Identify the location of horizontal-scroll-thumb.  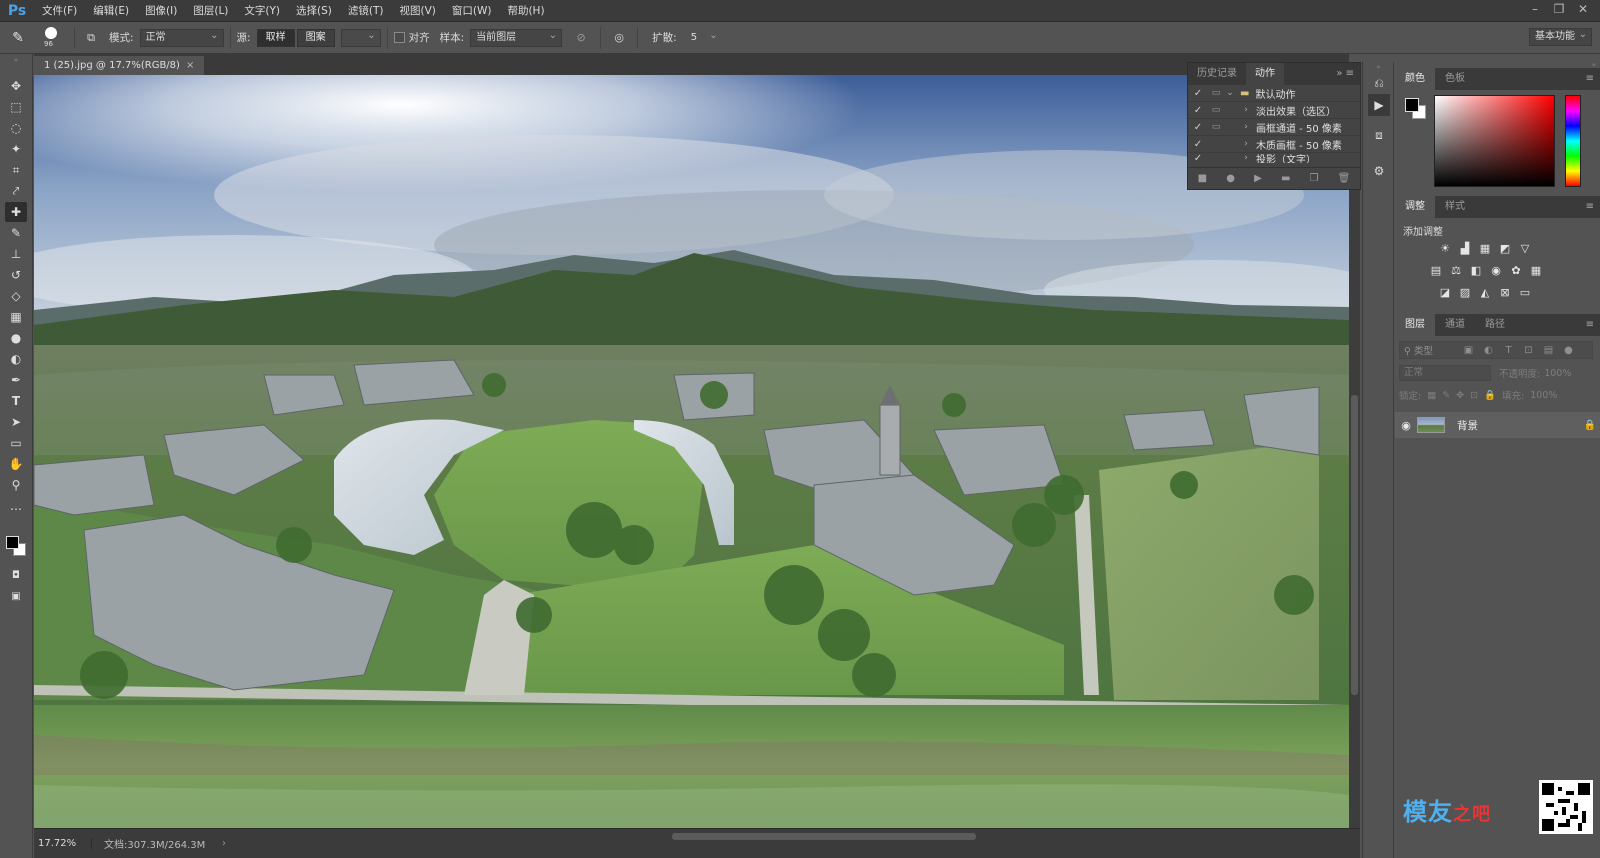
(824, 836).